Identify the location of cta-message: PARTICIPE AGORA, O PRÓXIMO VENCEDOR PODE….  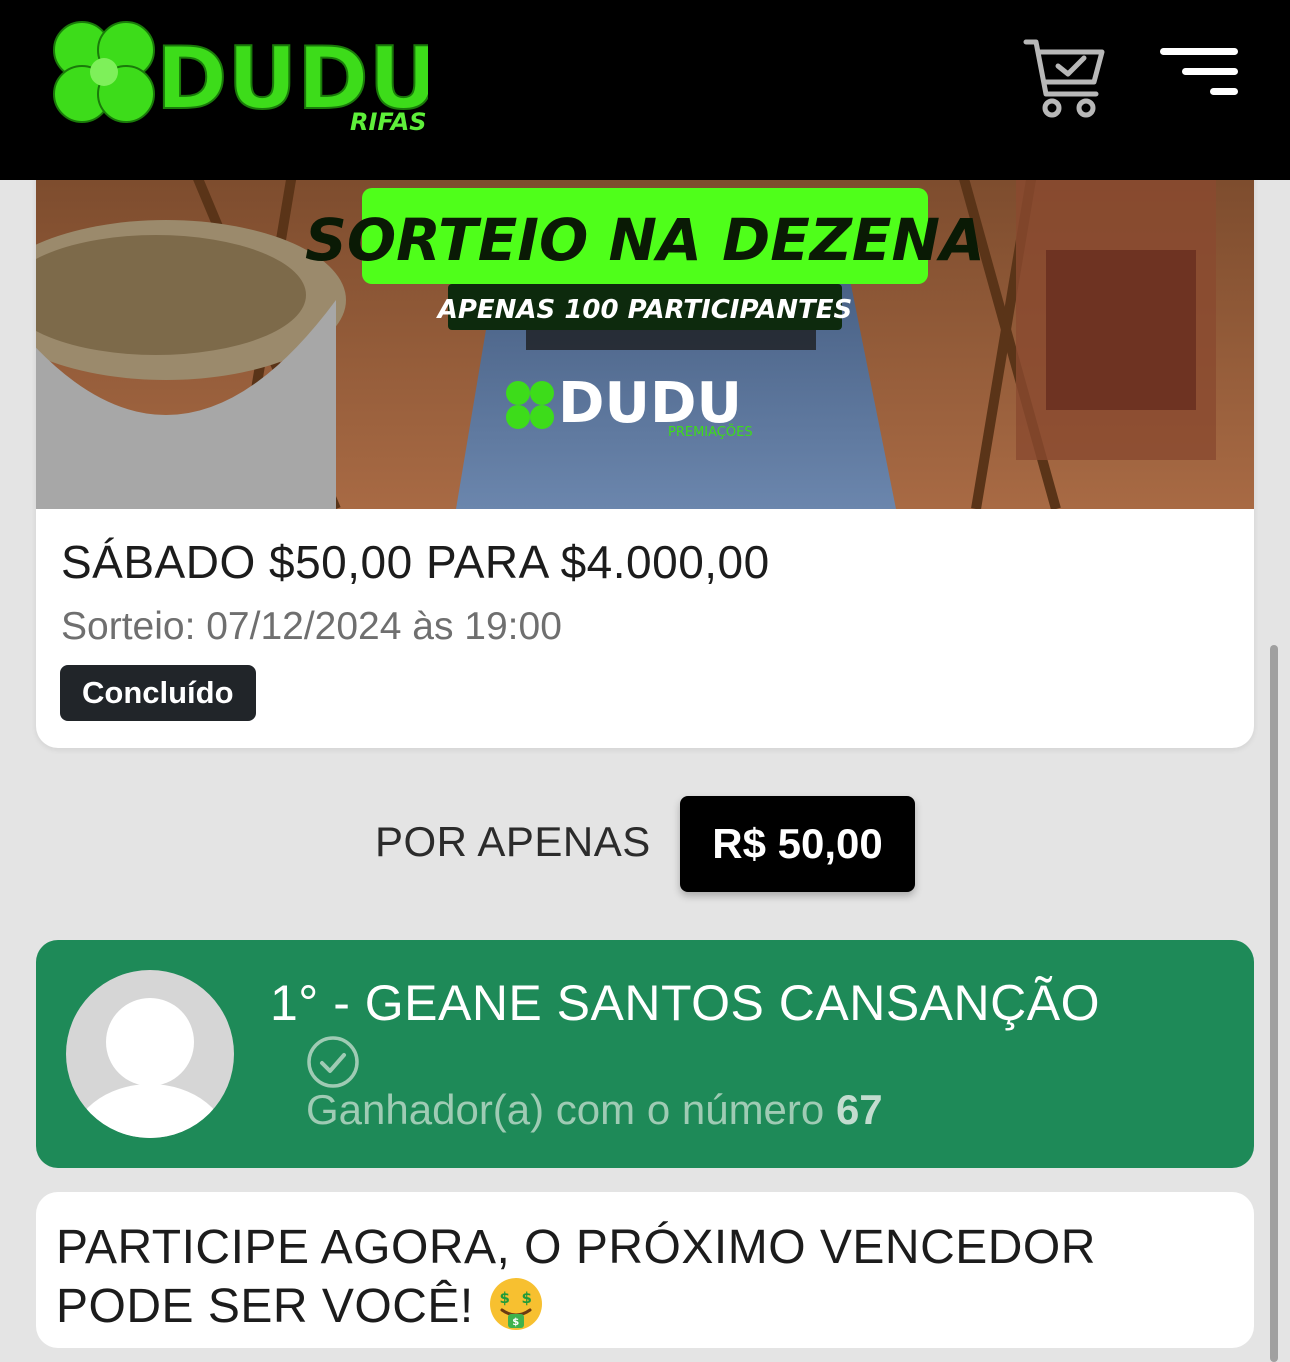
(646, 1277).